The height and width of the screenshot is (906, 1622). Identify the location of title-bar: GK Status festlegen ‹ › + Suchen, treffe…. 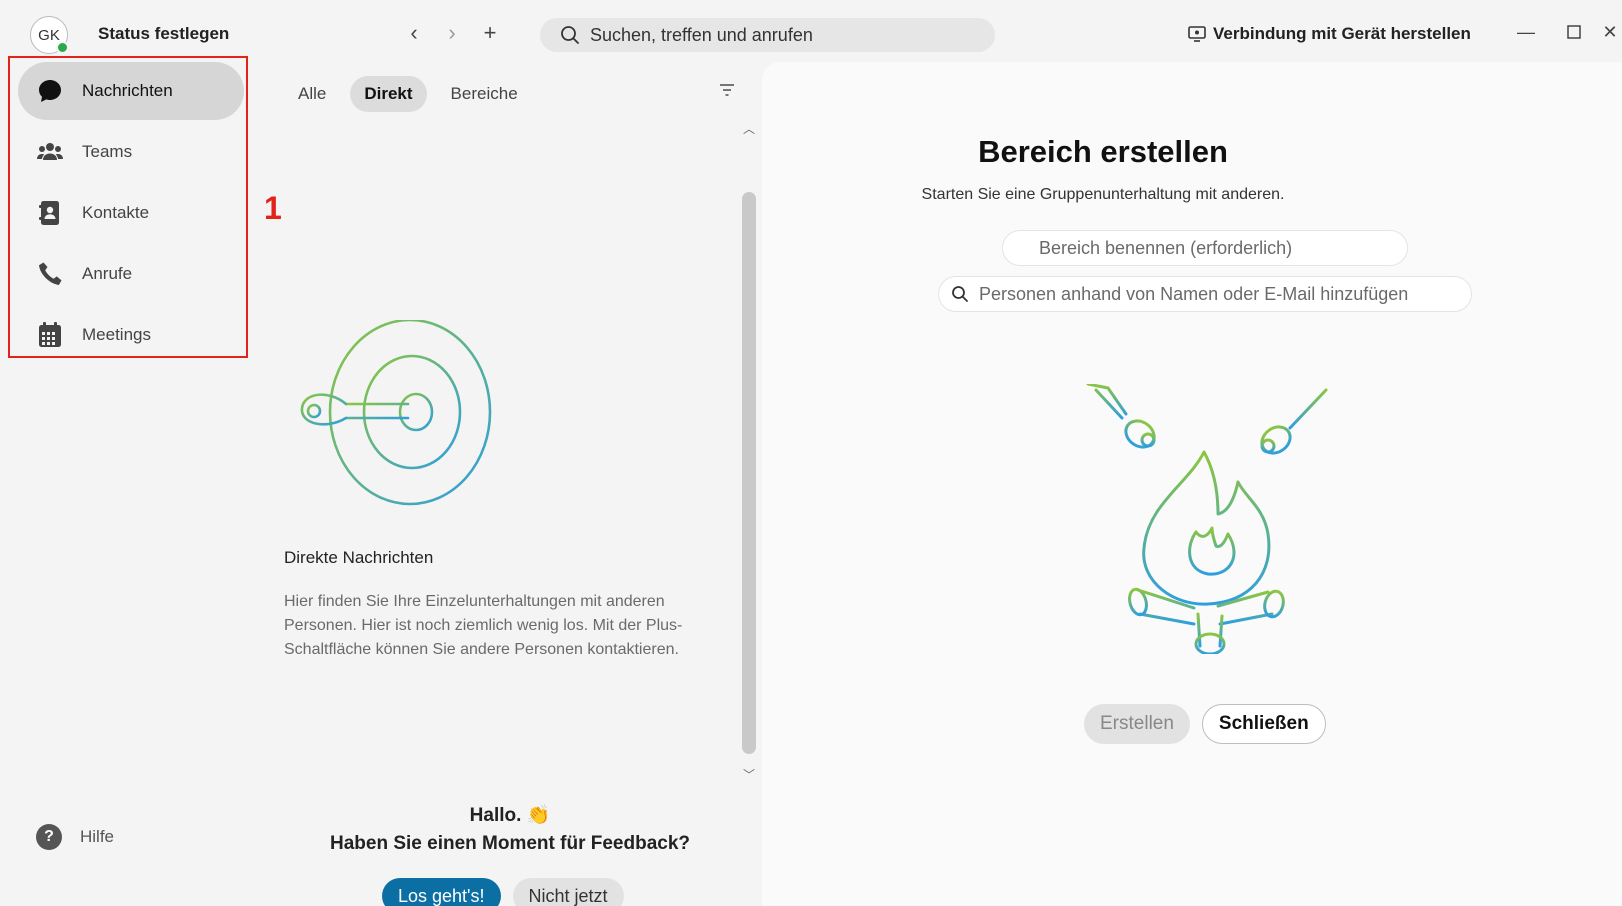
(811, 31).